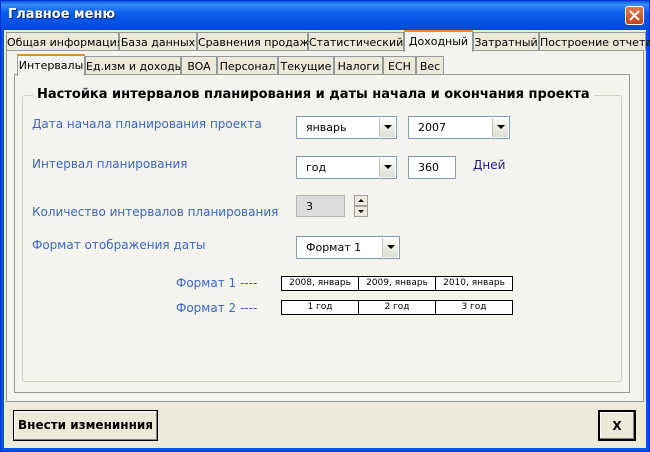  I want to click on tab-cost: Затратный, so click(506, 41).